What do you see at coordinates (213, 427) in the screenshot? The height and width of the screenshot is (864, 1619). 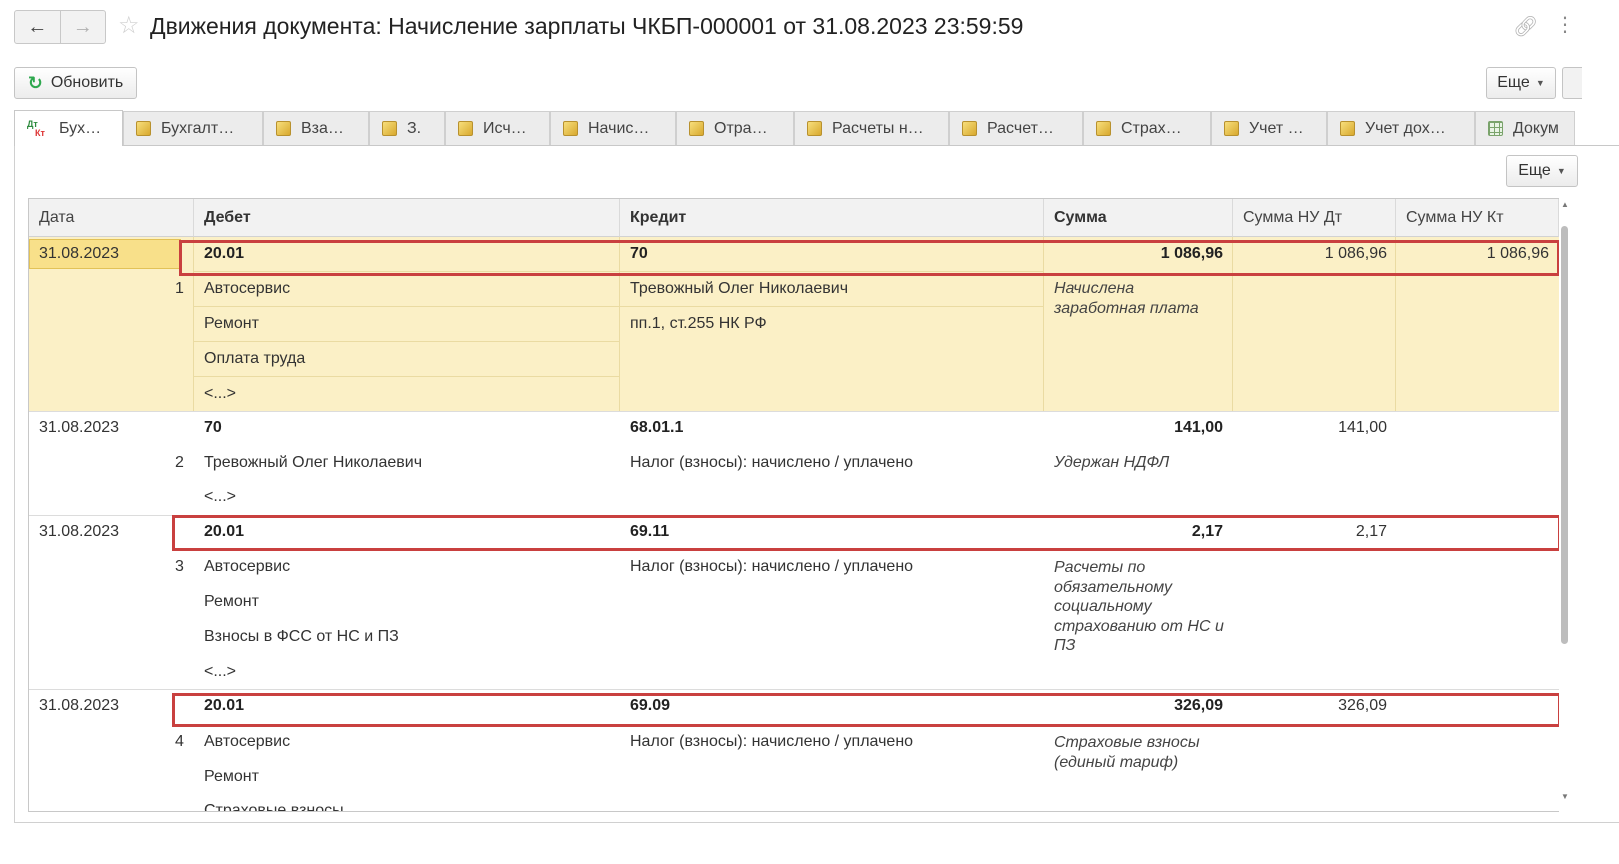 I see `debit-account: 70` at bounding box center [213, 427].